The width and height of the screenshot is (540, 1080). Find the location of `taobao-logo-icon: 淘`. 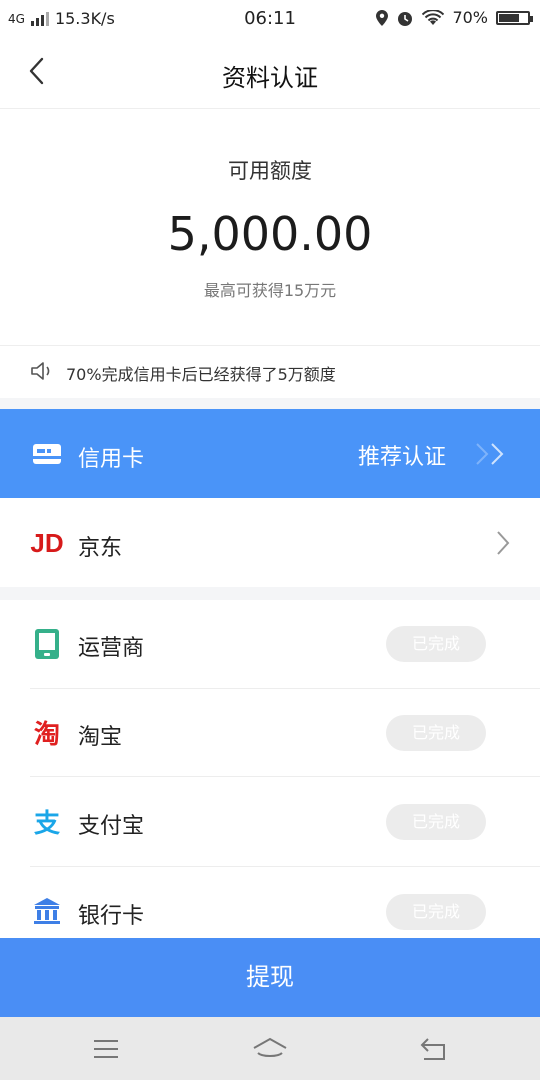

taobao-logo-icon: 淘 is located at coordinates (47, 732).